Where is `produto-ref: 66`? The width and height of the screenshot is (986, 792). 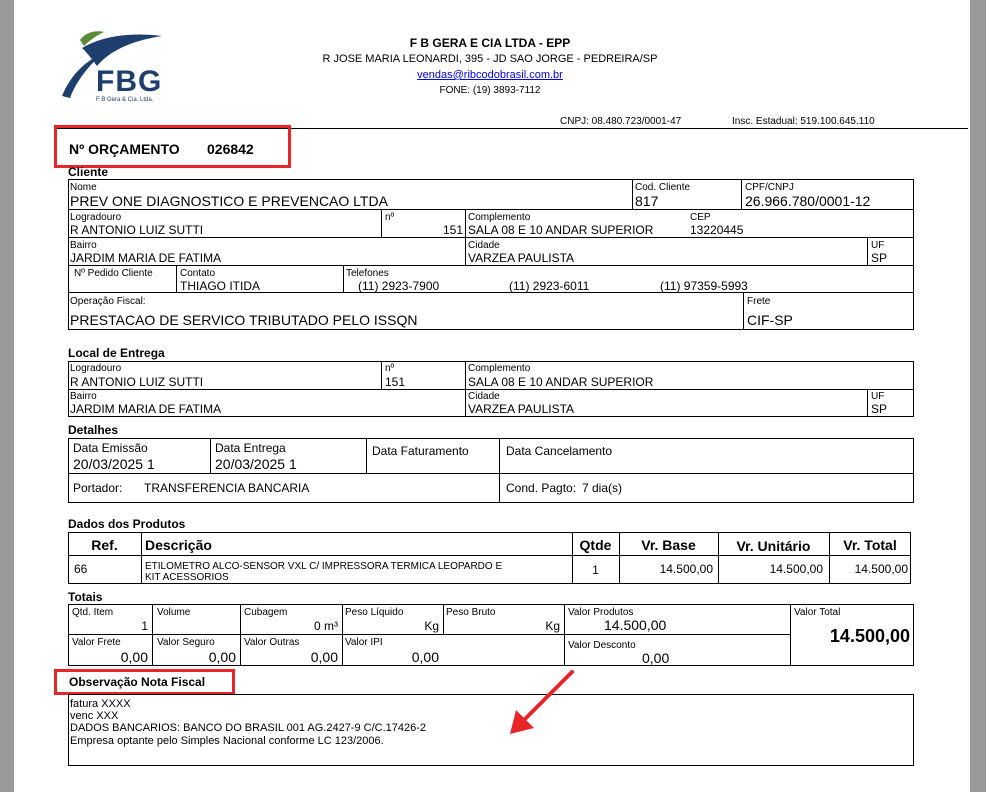
produto-ref: 66 is located at coordinates (81, 569).